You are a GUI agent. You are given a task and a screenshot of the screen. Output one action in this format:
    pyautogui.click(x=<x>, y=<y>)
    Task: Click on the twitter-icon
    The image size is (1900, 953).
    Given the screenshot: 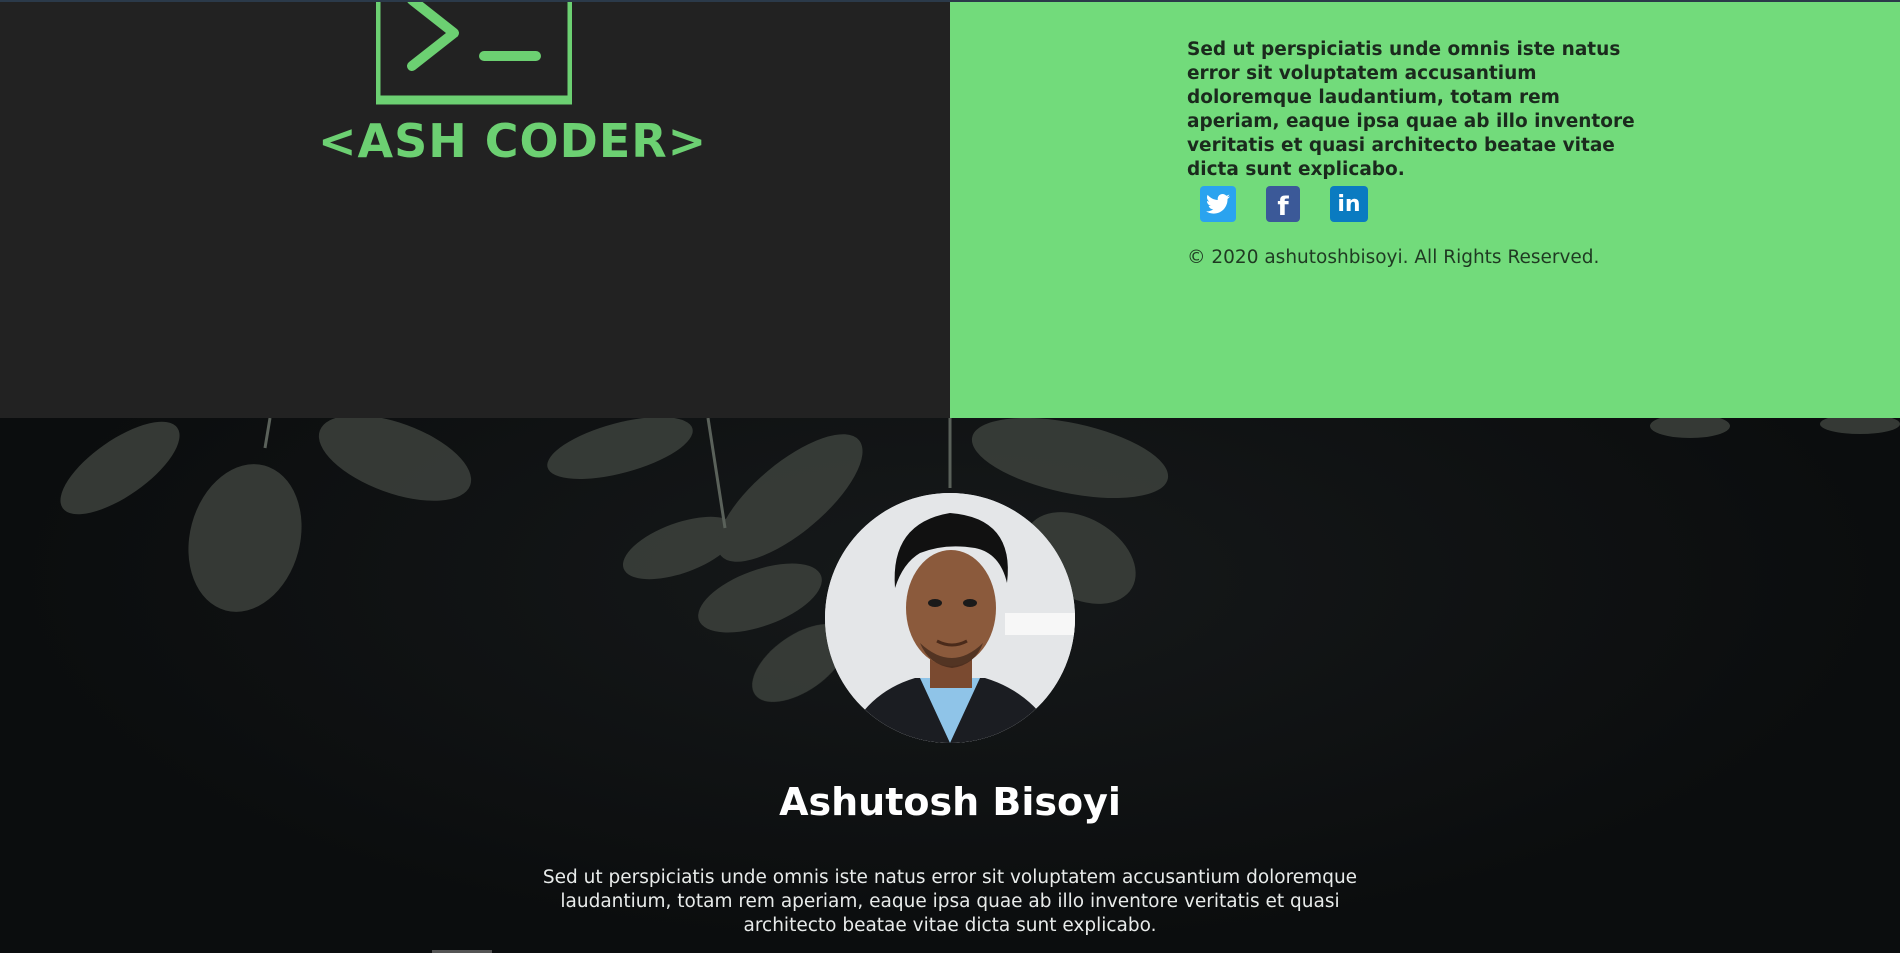 What is the action you would take?
    pyautogui.click(x=1218, y=204)
    